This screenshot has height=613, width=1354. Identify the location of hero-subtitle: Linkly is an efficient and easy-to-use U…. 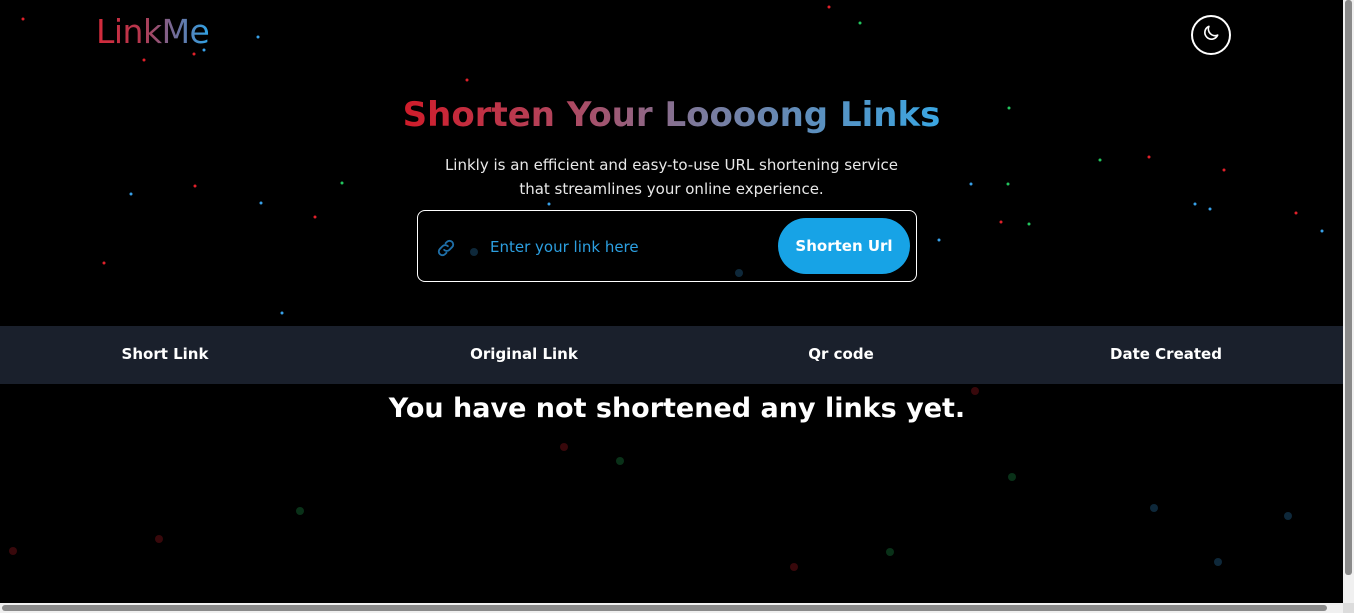
(671, 177).